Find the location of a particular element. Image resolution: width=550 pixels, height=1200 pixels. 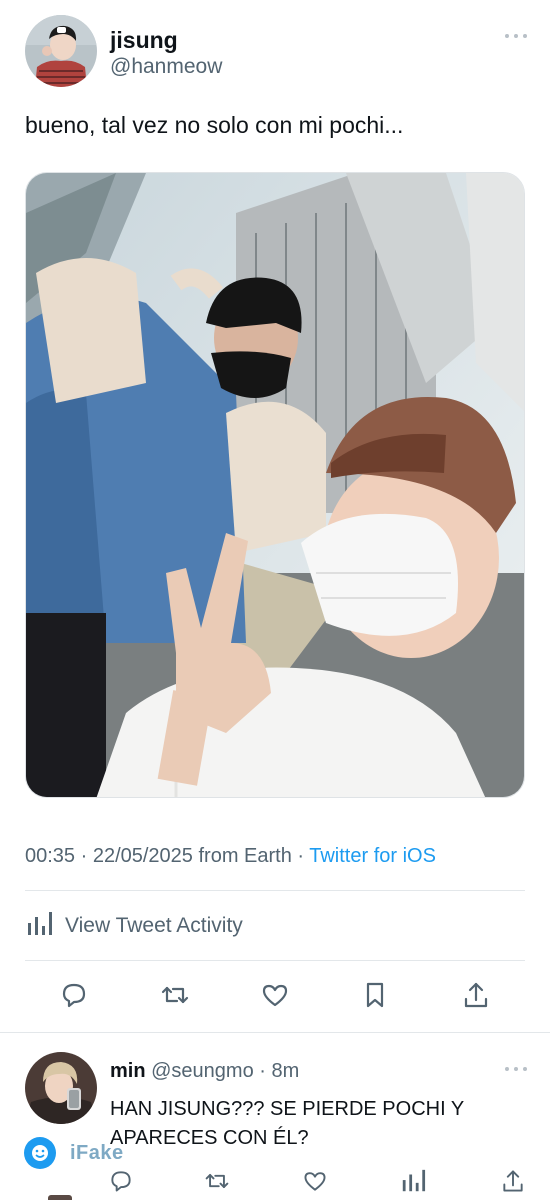

ifake-watermark: iFake is located at coordinates (74, 1153).